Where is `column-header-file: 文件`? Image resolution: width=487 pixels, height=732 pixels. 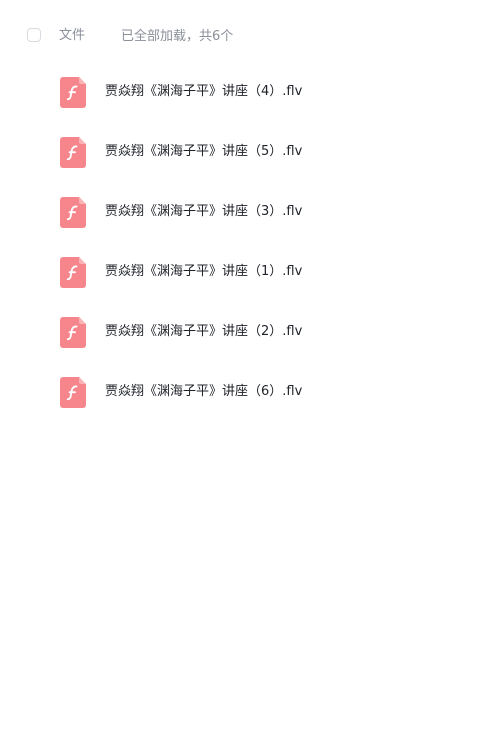 column-header-file: 文件 is located at coordinates (72, 35).